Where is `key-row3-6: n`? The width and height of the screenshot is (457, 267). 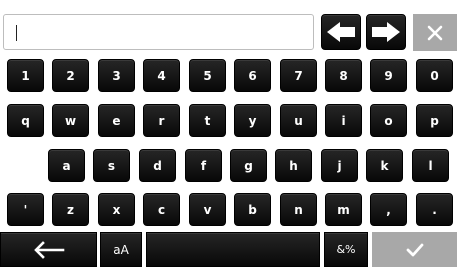
key-row3-6: n is located at coordinates (298, 209).